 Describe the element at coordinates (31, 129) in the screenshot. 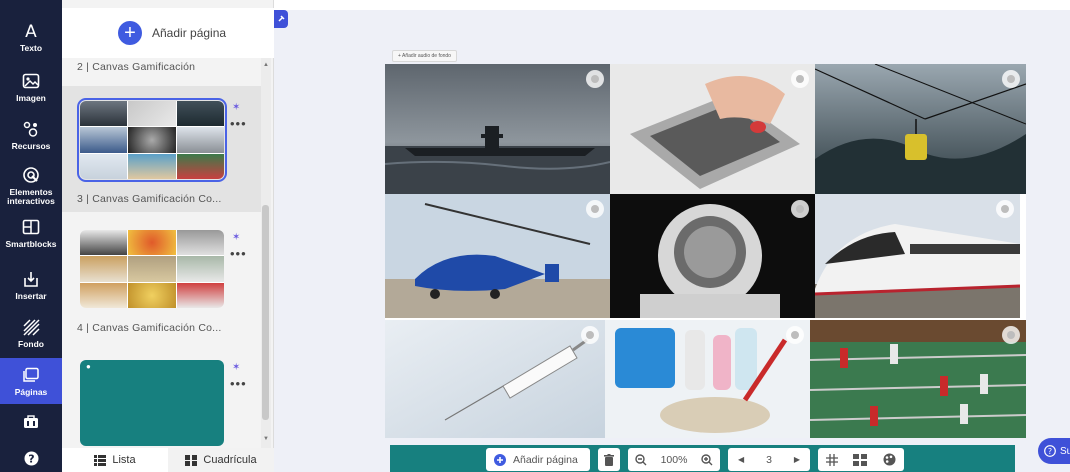

I see `resources-icon` at that location.